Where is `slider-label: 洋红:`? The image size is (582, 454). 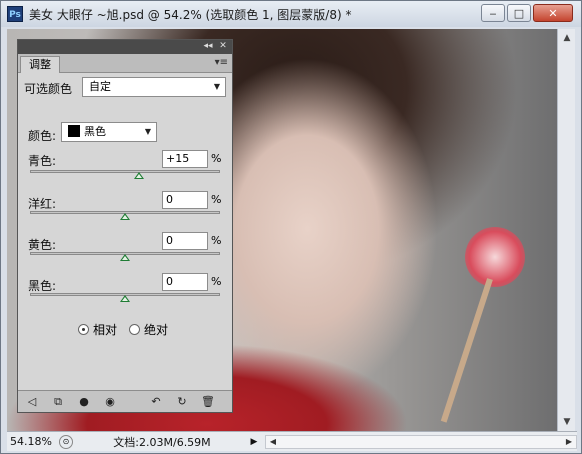
slider-label: 洋红: is located at coordinates (42, 204).